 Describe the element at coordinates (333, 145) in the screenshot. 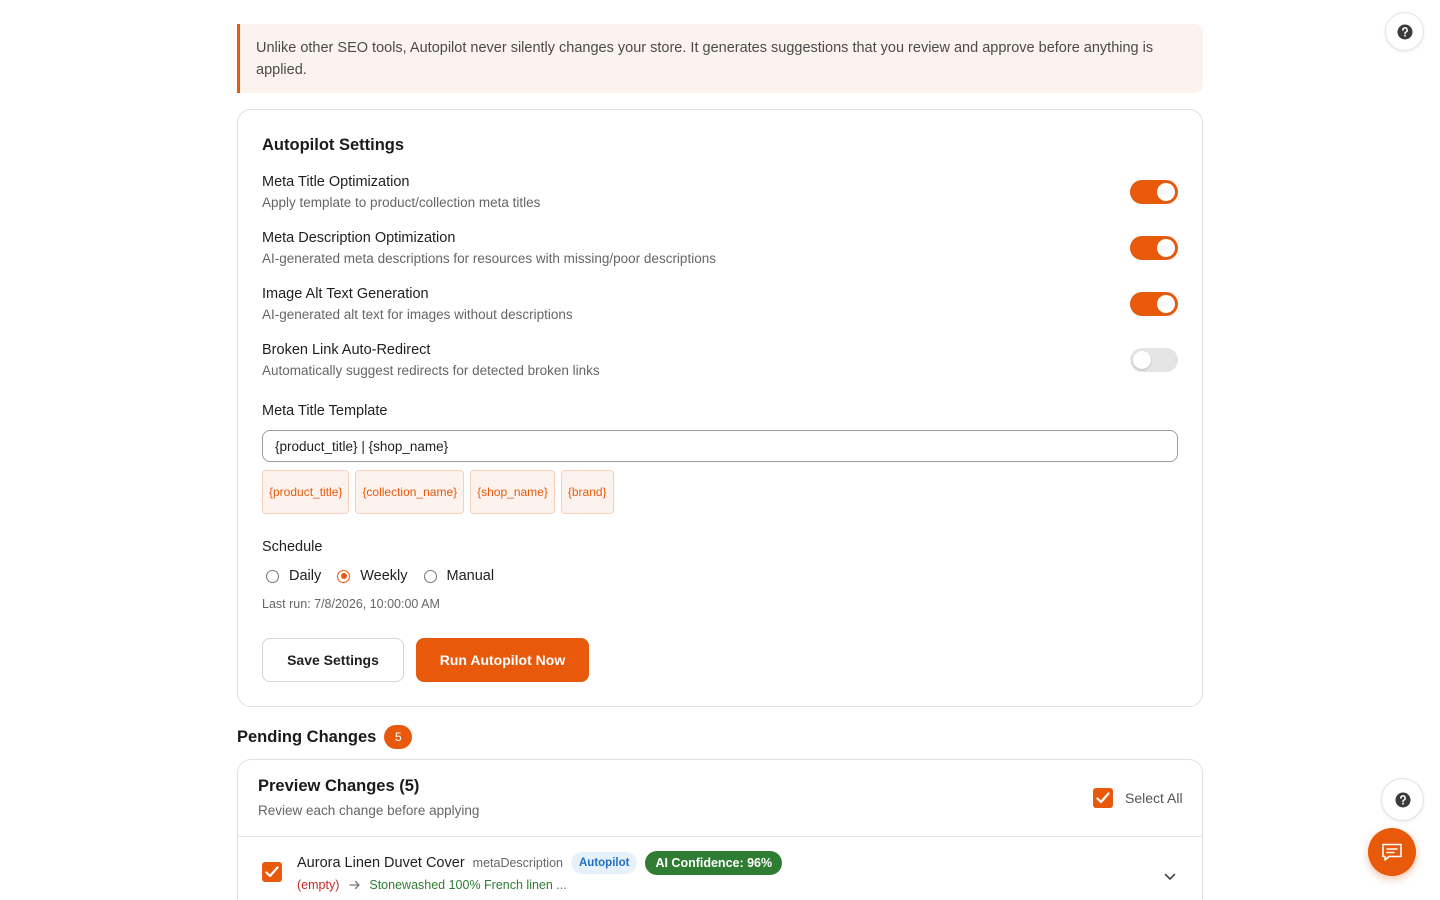

I see `settings-title: Autopilot Settings` at that location.